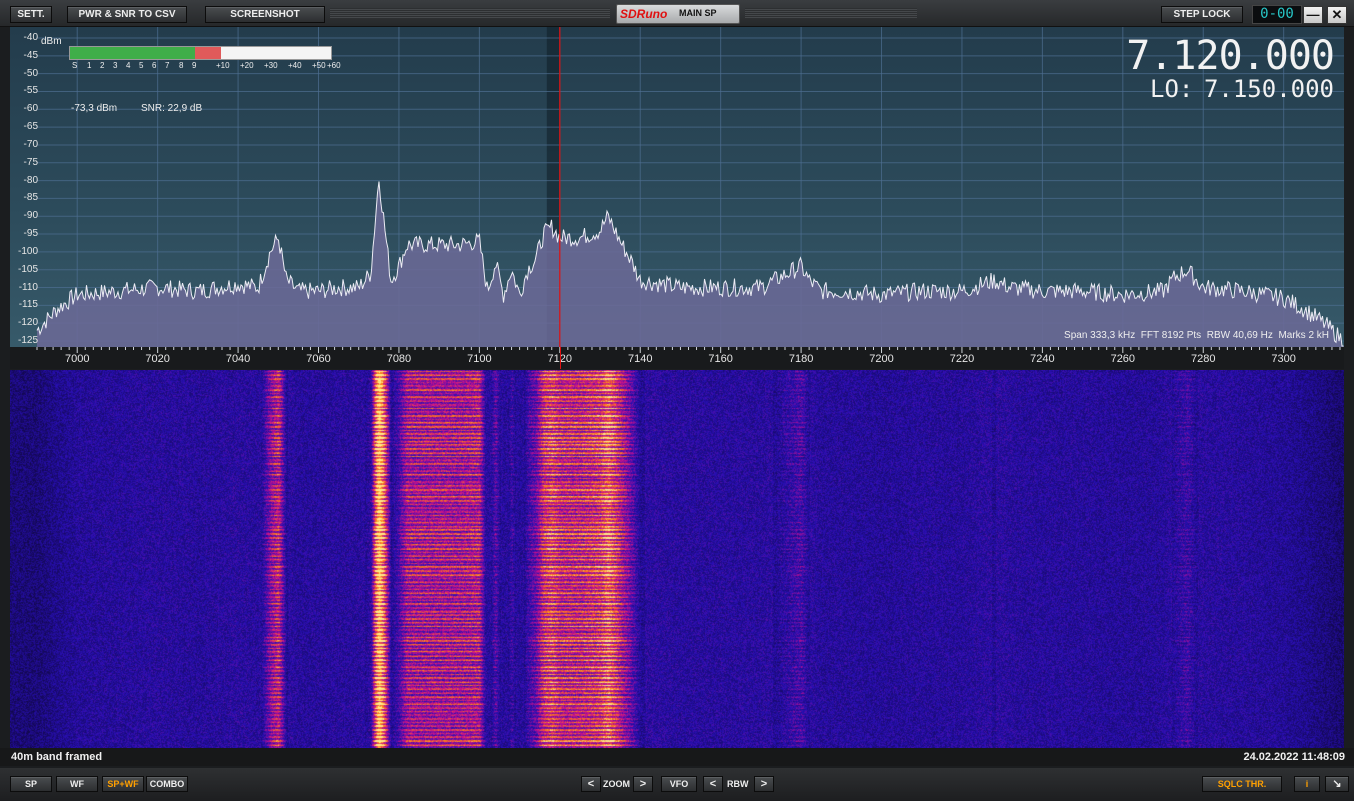 The image size is (1354, 801). Describe the element at coordinates (1172, 89) in the screenshot. I see `lo-label: LO:` at that location.